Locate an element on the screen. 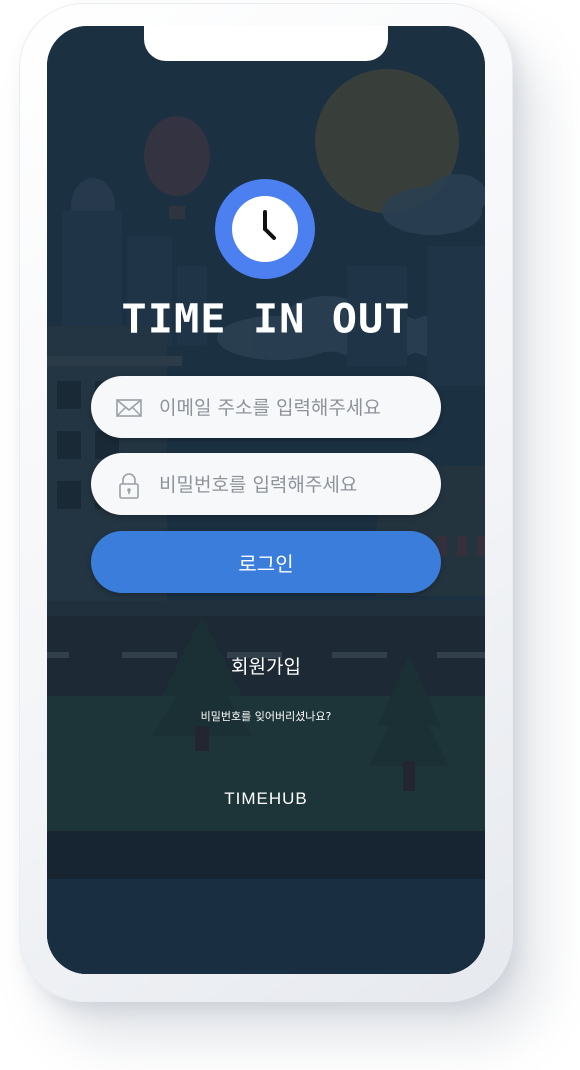 The height and width of the screenshot is (1070, 580). lock-icon is located at coordinates (129, 485).